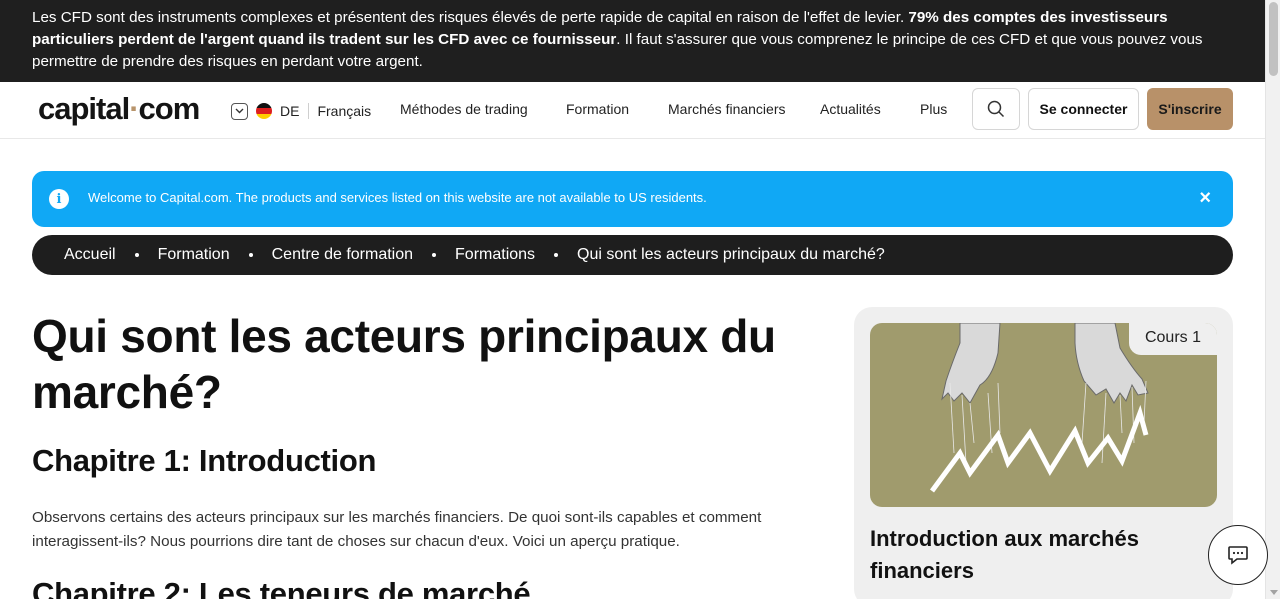  I want to click on info-icon: i, so click(59, 199).